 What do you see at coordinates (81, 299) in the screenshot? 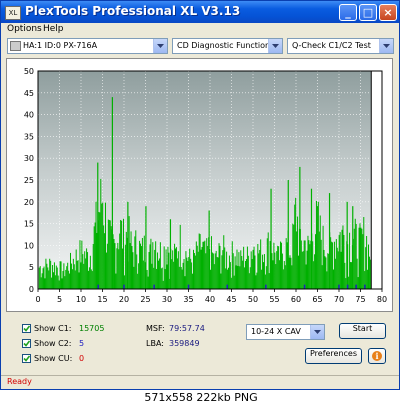
I see `x-tick-label: 10` at bounding box center [81, 299].